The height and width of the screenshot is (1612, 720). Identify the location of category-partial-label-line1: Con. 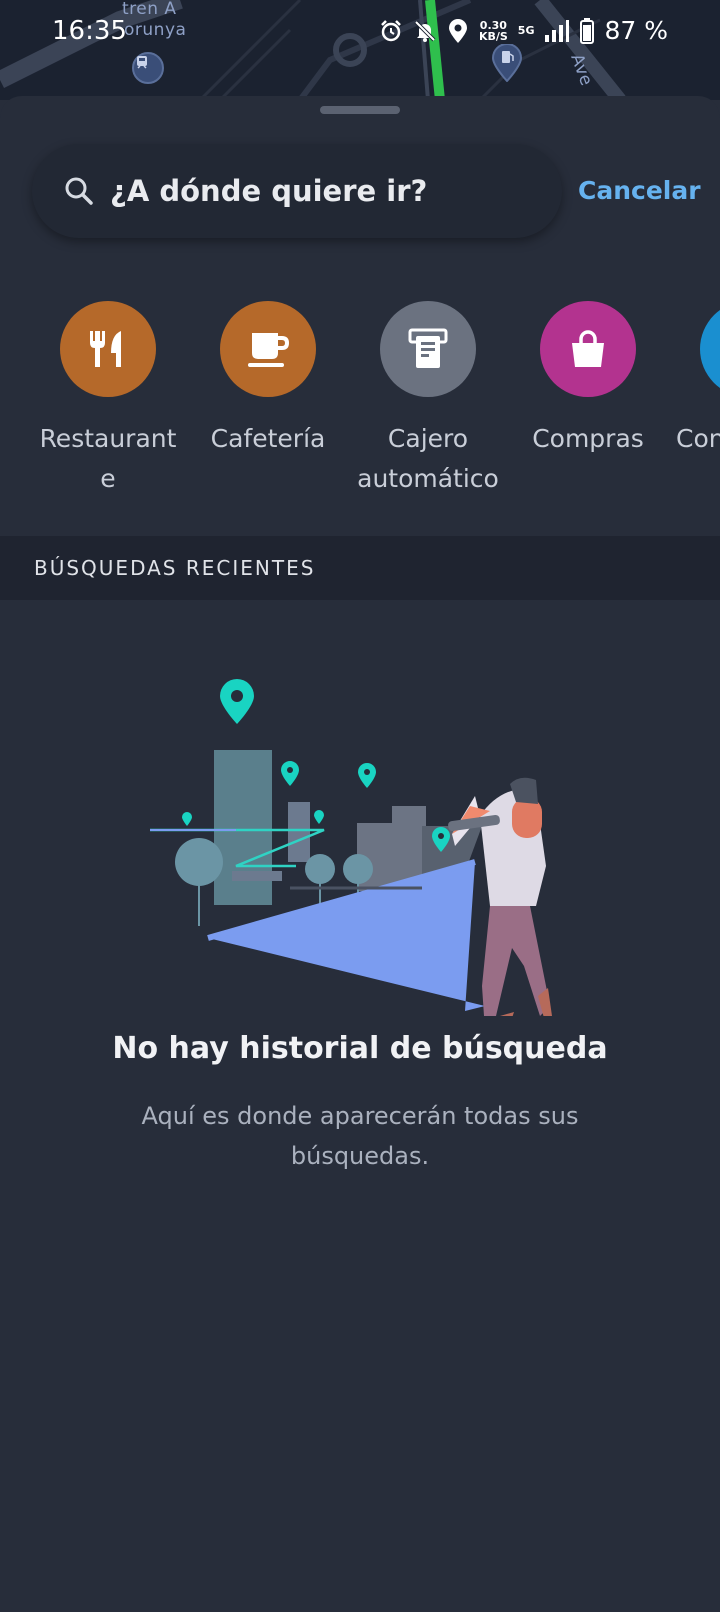
(698, 438).